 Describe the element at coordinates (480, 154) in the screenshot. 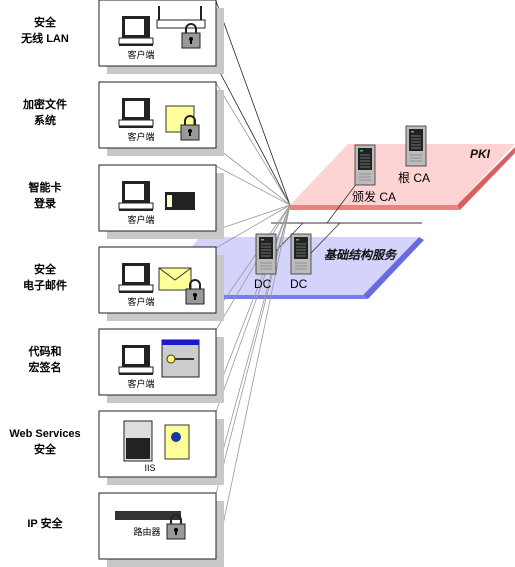

I see `pki-title: PKI` at that location.